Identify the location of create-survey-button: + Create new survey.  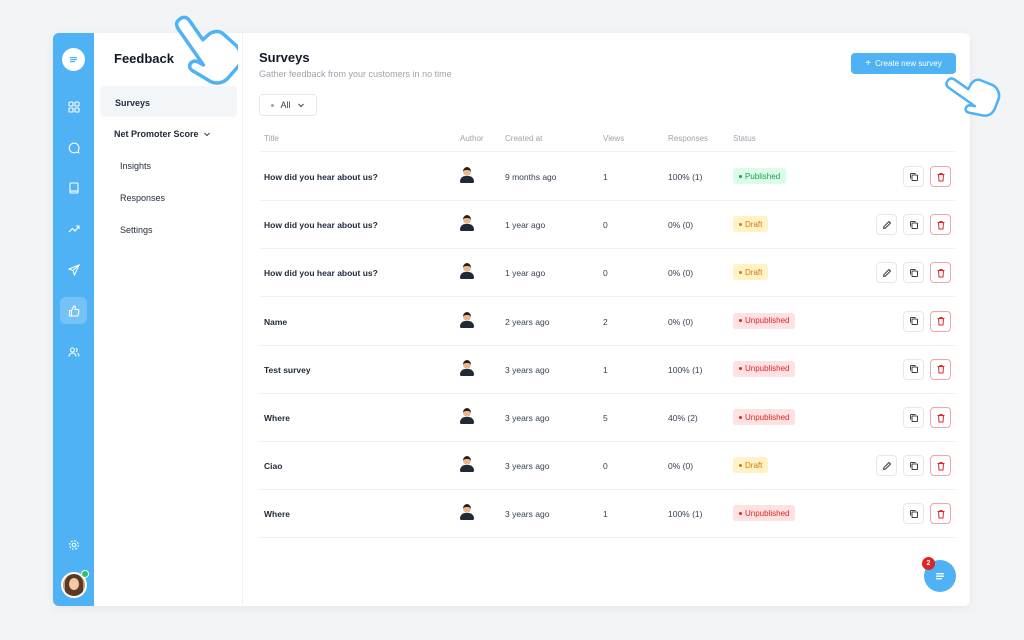
(903, 63).